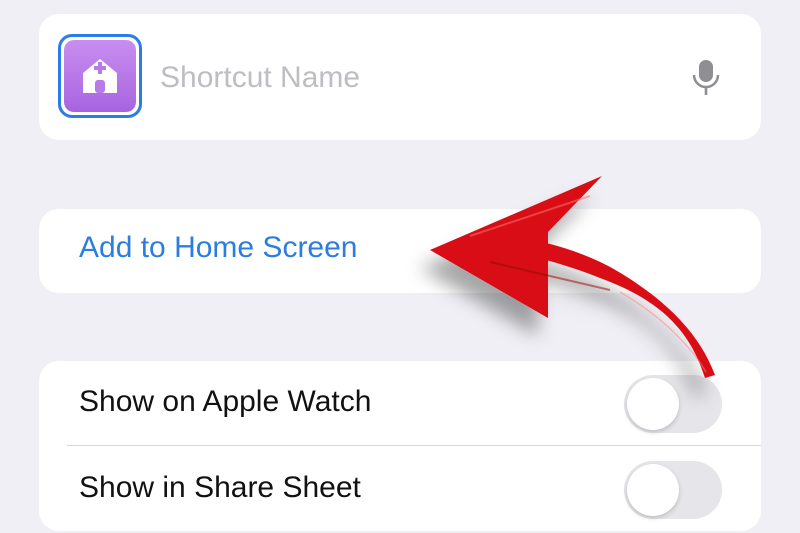 Image resolution: width=800 pixels, height=533 pixels. I want to click on apple-watch-label: Show on Apple Watch, so click(225, 401).